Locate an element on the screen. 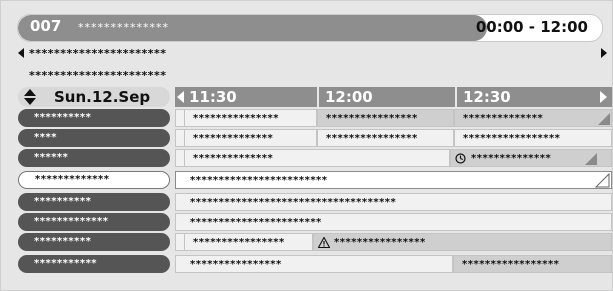  program-title: ************************ is located at coordinates (259, 180).